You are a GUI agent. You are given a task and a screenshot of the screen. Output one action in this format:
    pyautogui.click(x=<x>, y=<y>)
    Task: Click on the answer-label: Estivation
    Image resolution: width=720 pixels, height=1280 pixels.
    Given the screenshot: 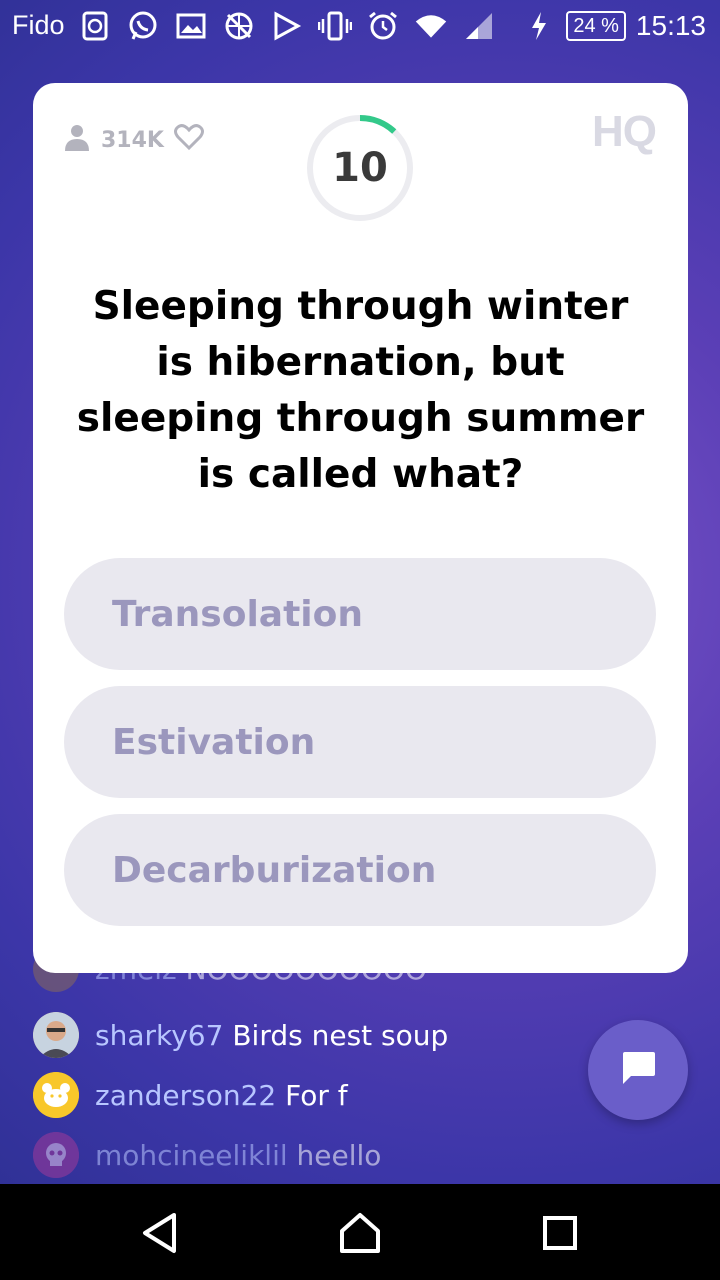 What is the action you would take?
    pyautogui.click(x=214, y=742)
    